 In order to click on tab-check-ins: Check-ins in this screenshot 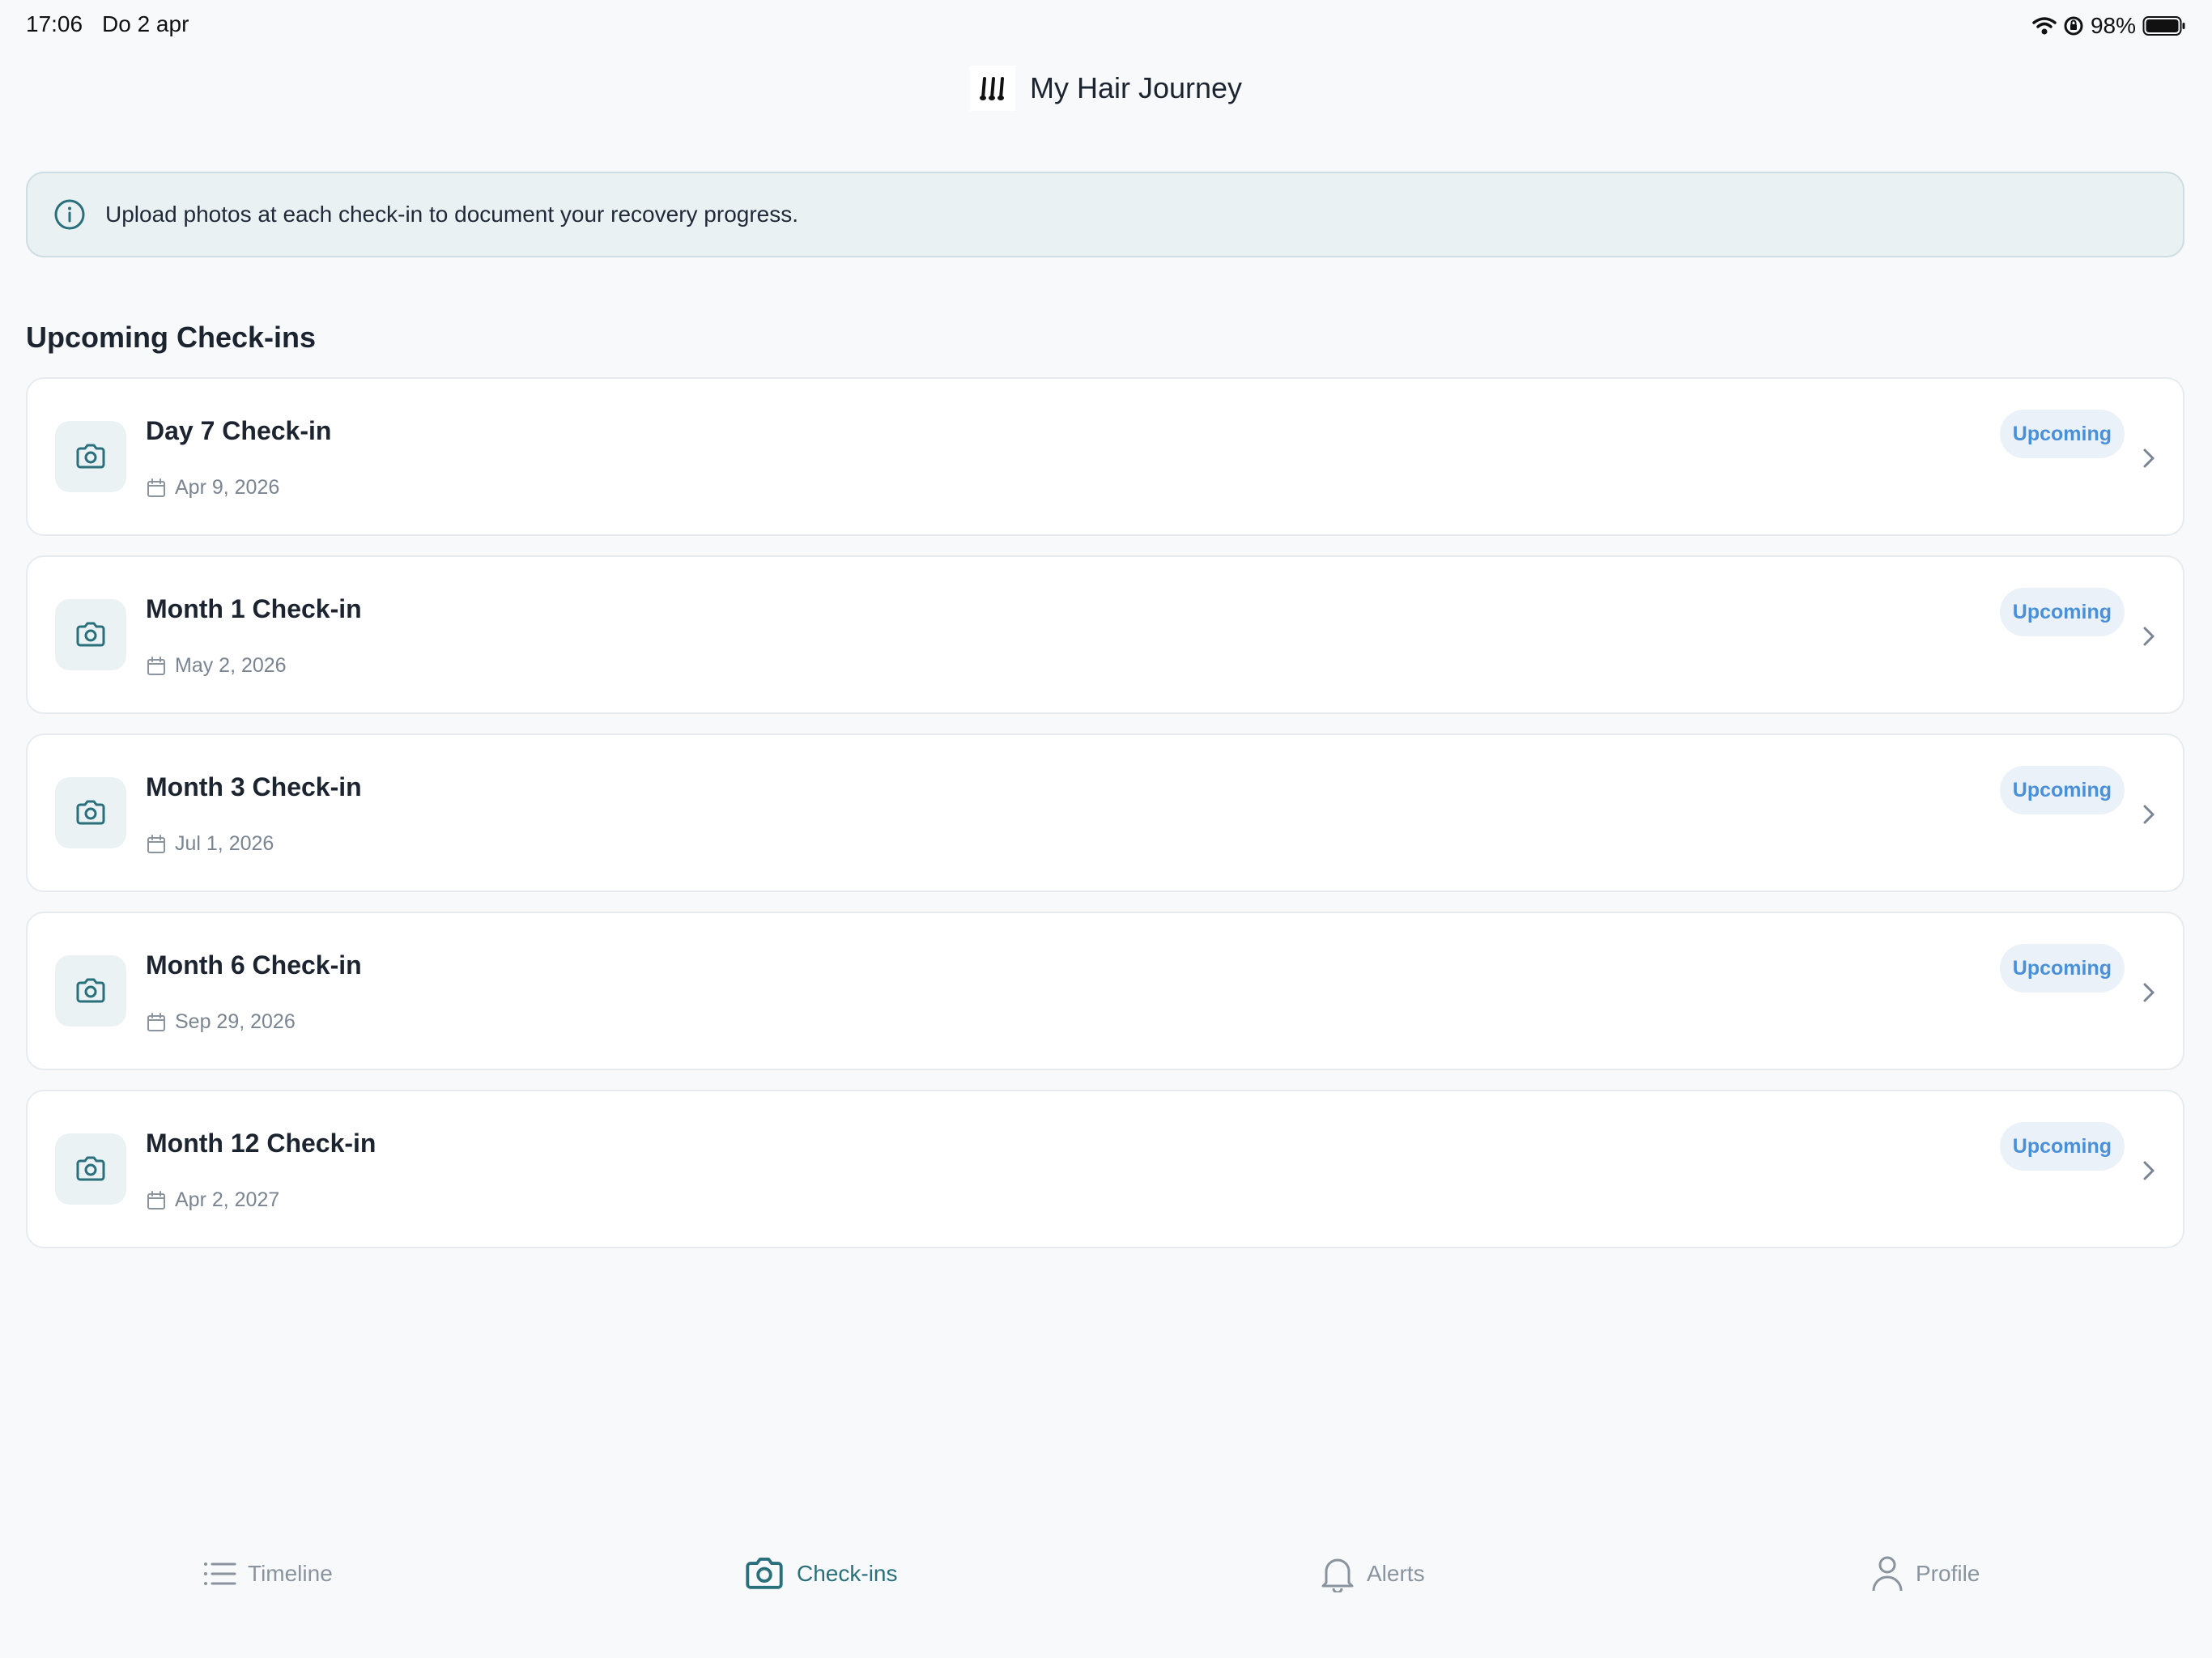, I will do `click(820, 1573)`.